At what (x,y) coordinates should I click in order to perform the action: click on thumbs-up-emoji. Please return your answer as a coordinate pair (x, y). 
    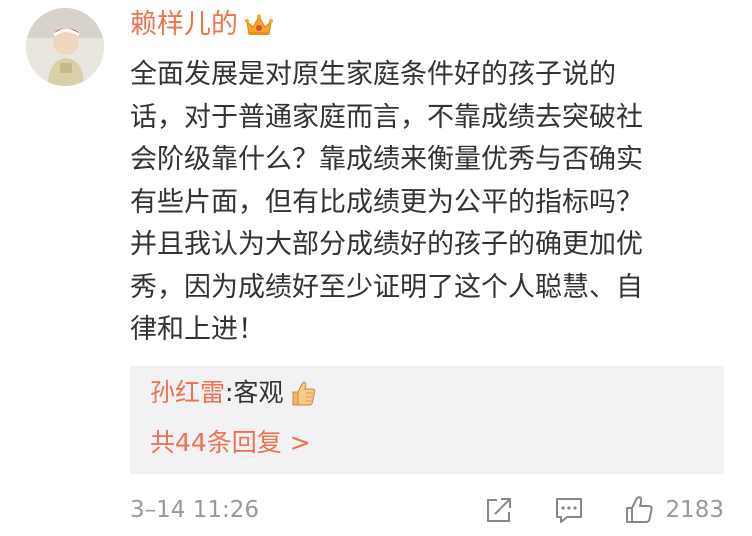
    Looking at the image, I should click on (304, 393).